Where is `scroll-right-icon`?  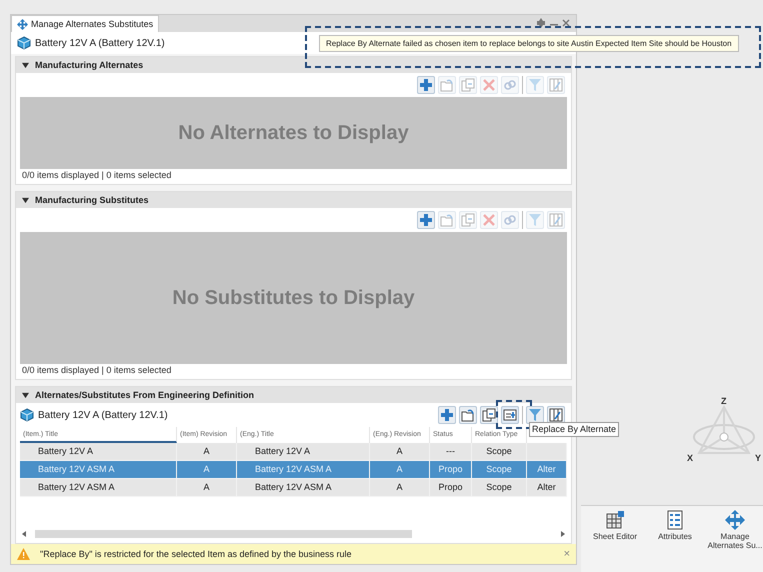
scroll-right-icon is located at coordinates (562, 534).